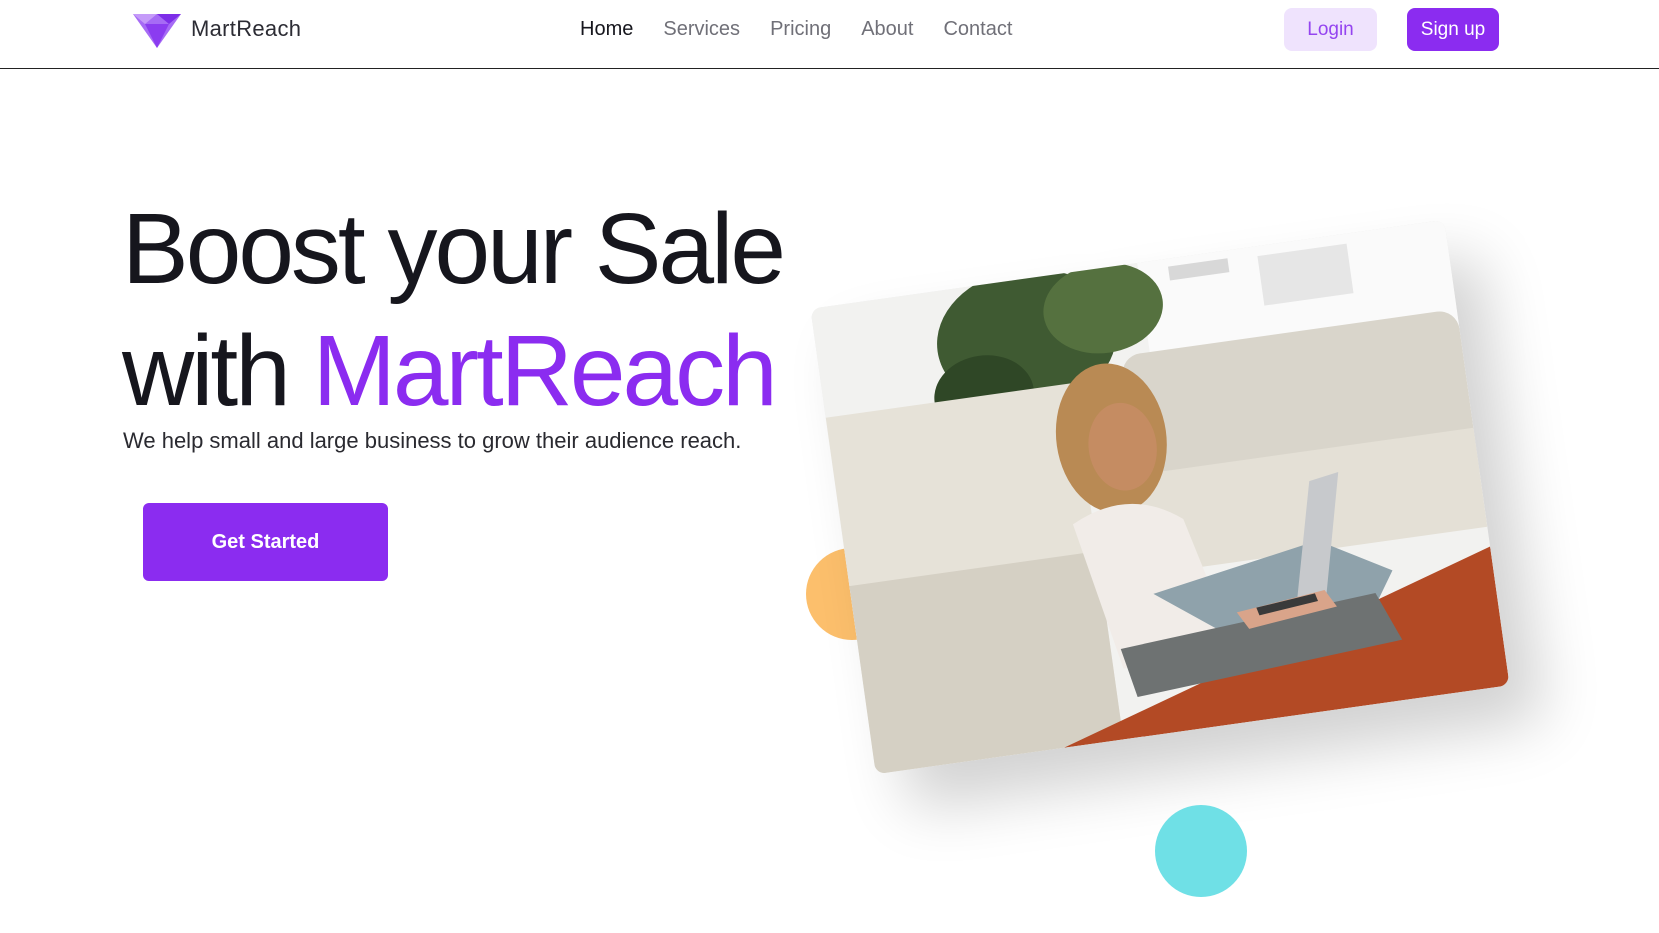 This screenshot has height=933, width=1659. Describe the element at coordinates (545, 371) in the screenshot. I see `hero-title-accent: MartReach` at that location.